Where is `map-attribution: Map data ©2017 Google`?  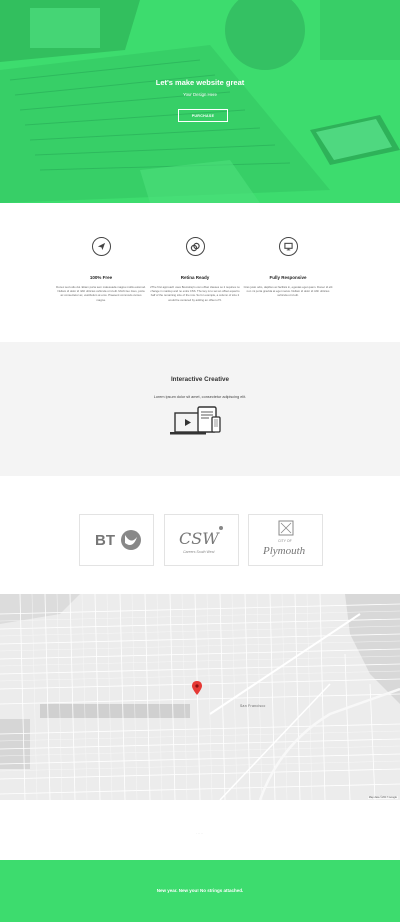 map-attribution: Map data ©2017 Google is located at coordinates (382, 797).